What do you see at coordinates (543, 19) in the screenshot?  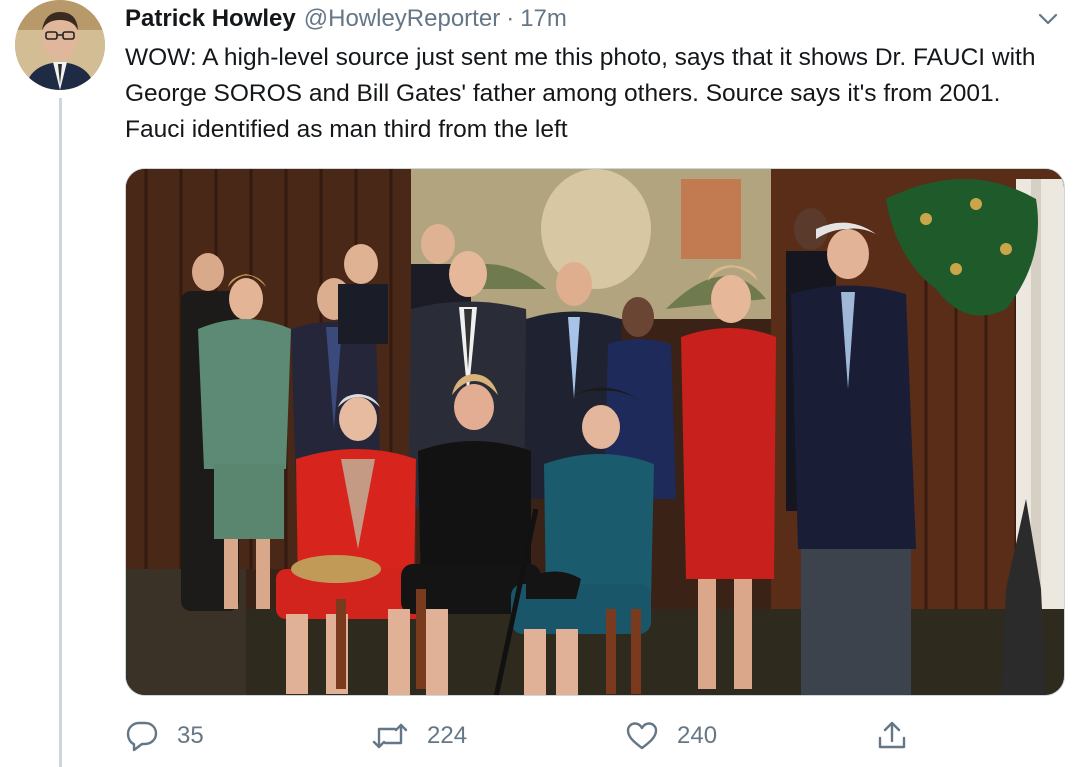 I see `tweet-timestamp: 17m` at bounding box center [543, 19].